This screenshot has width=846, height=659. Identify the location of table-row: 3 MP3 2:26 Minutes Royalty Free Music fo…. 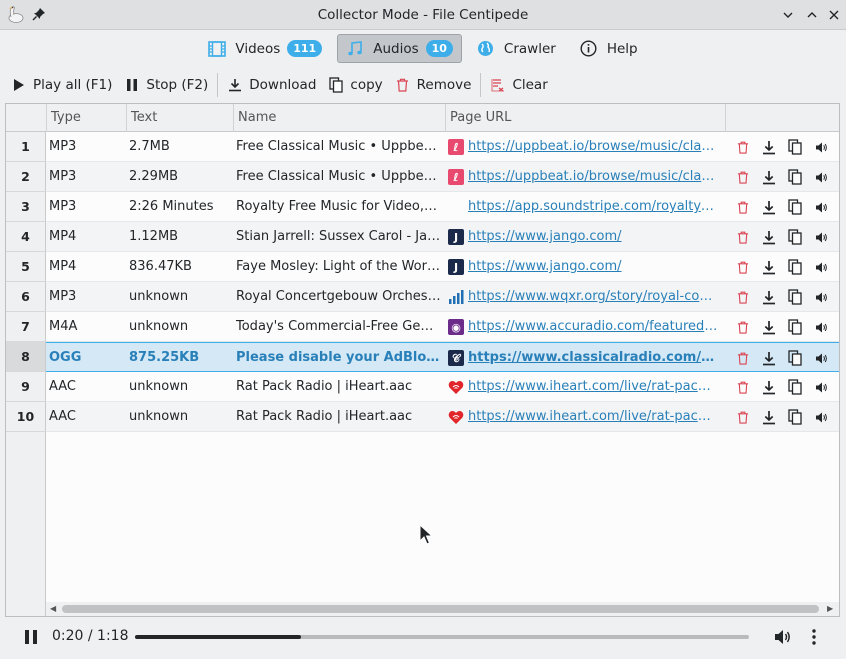
(422, 207).